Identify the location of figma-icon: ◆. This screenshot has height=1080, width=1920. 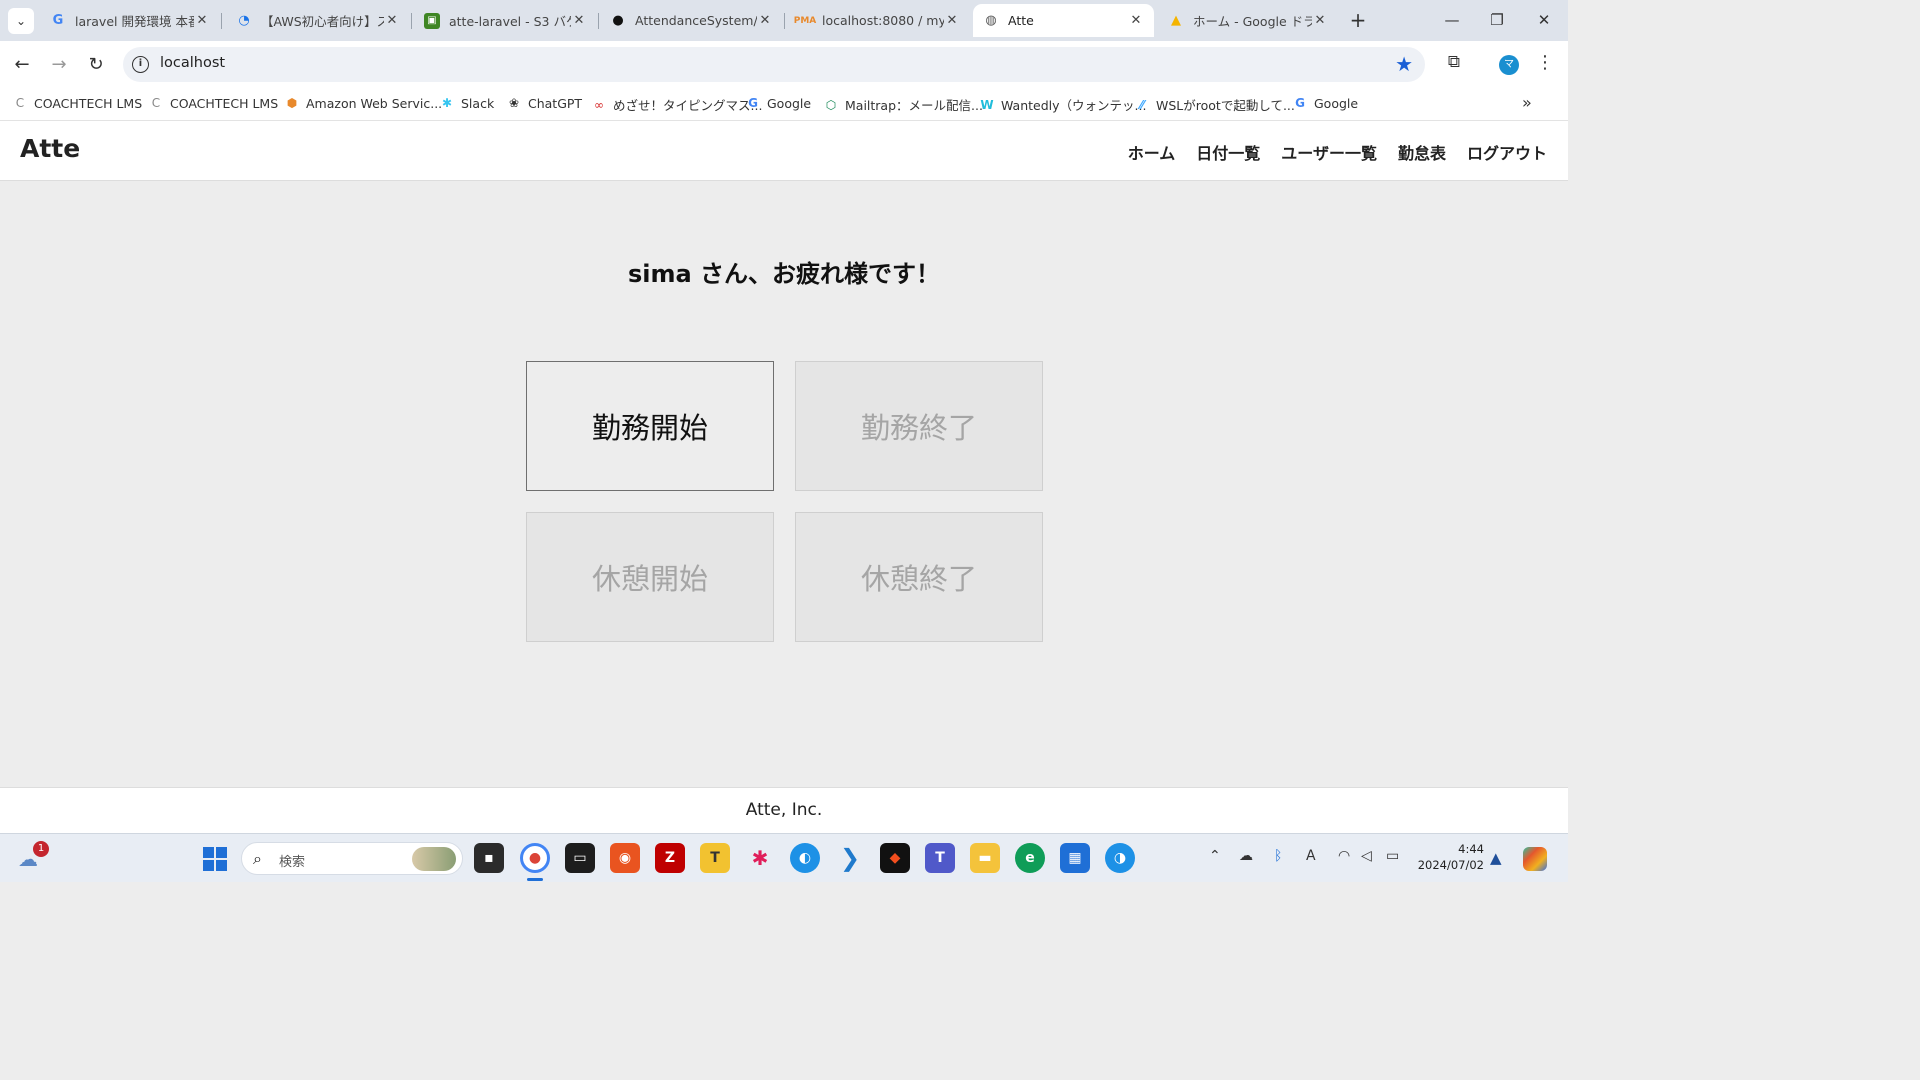
(895, 858).